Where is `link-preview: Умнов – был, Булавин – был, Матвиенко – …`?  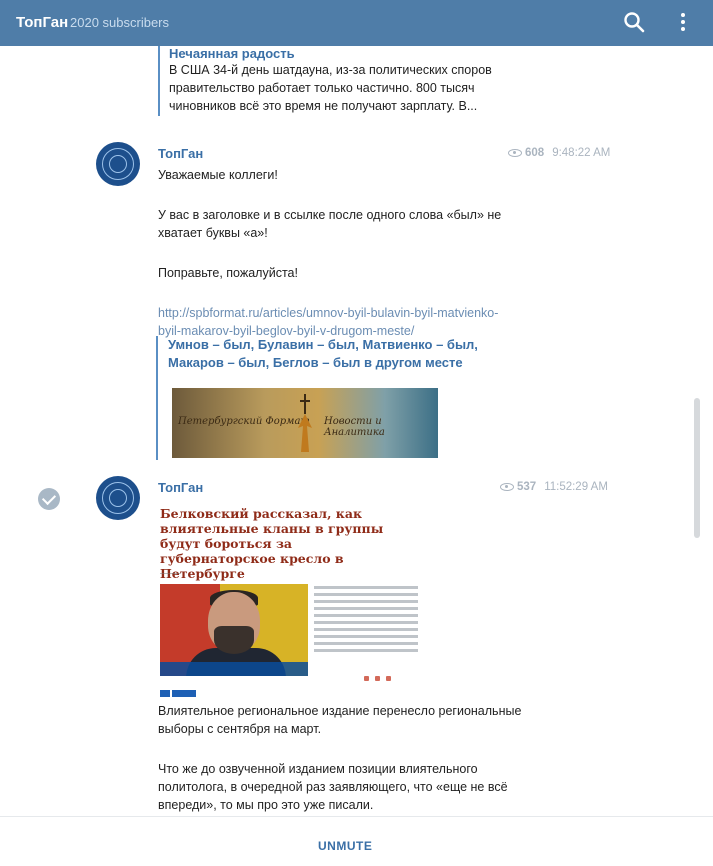
link-preview: Умнов – был, Булавин – был, Матвиенко – … is located at coordinates (336, 398).